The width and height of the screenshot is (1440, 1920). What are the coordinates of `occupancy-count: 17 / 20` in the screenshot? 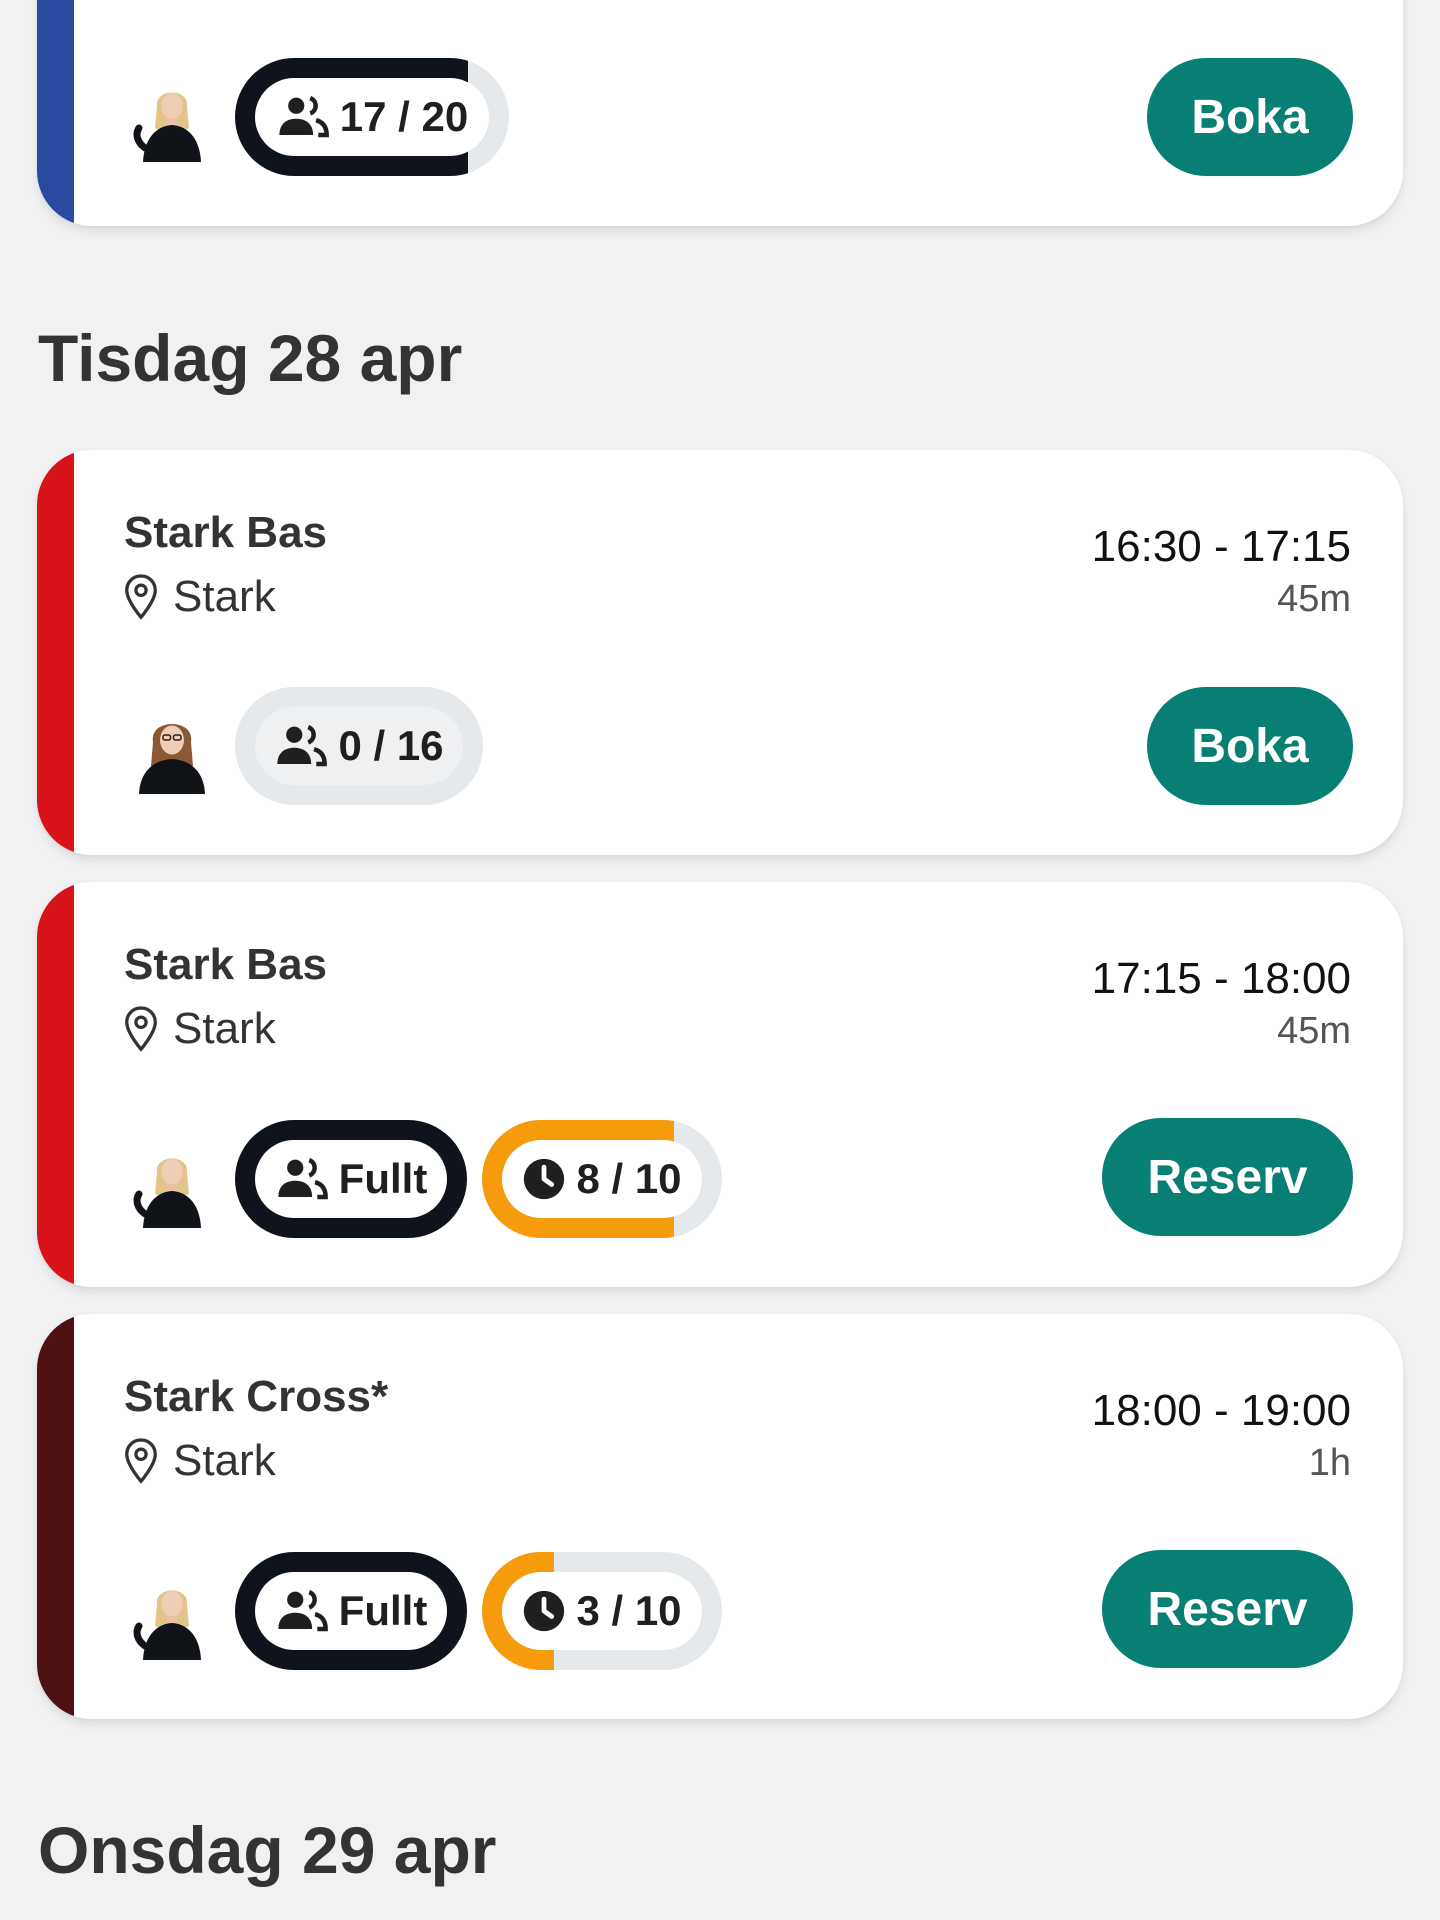 It's located at (404, 116).